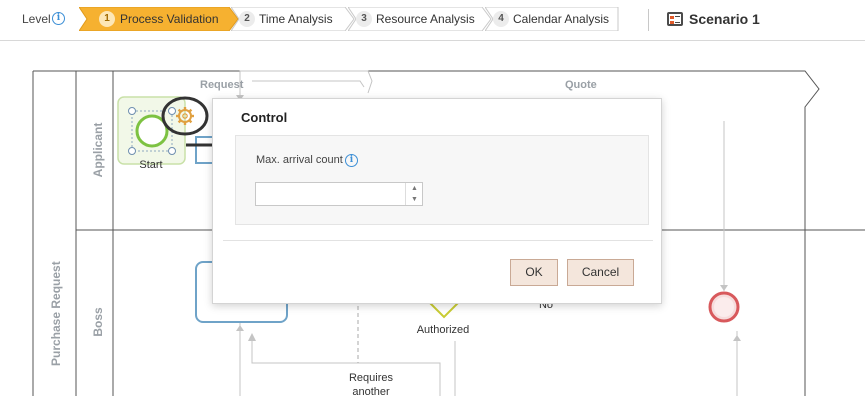 The width and height of the screenshot is (865, 396). I want to click on step-label: Process Validation, so click(169, 19).